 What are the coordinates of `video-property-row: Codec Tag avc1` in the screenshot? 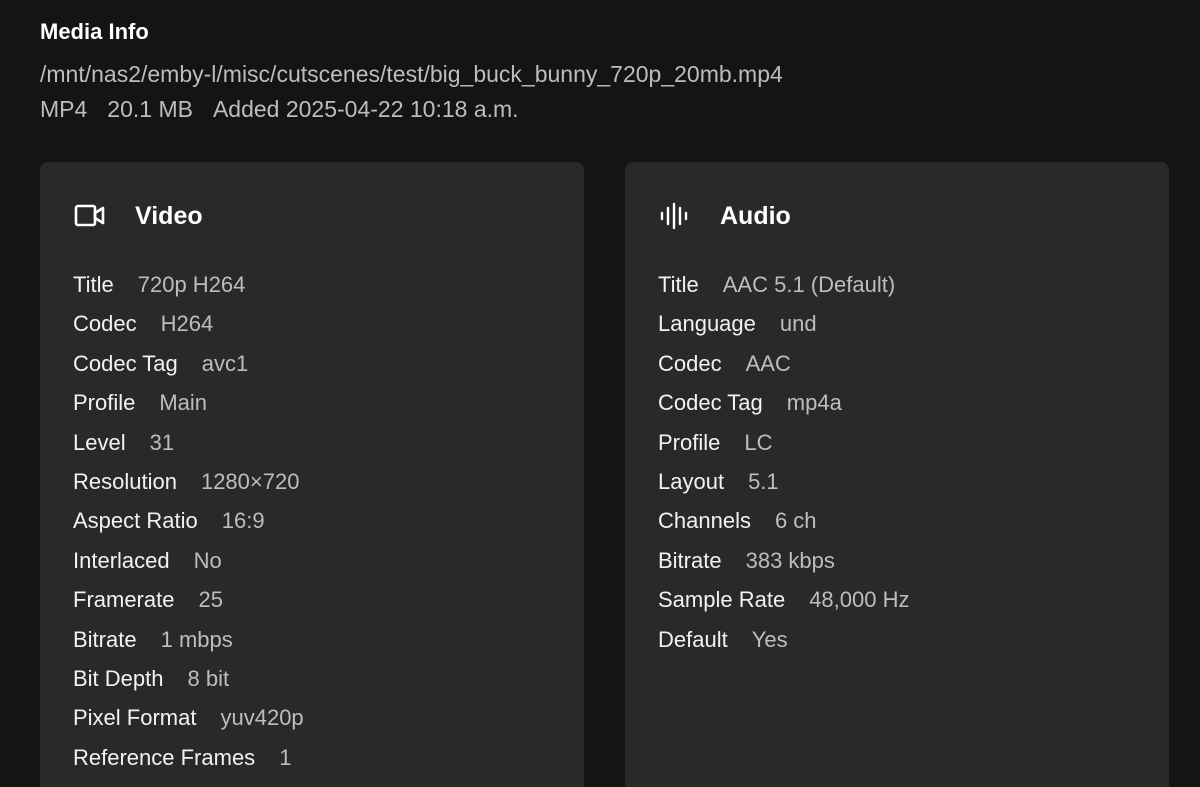 It's located at (188, 363).